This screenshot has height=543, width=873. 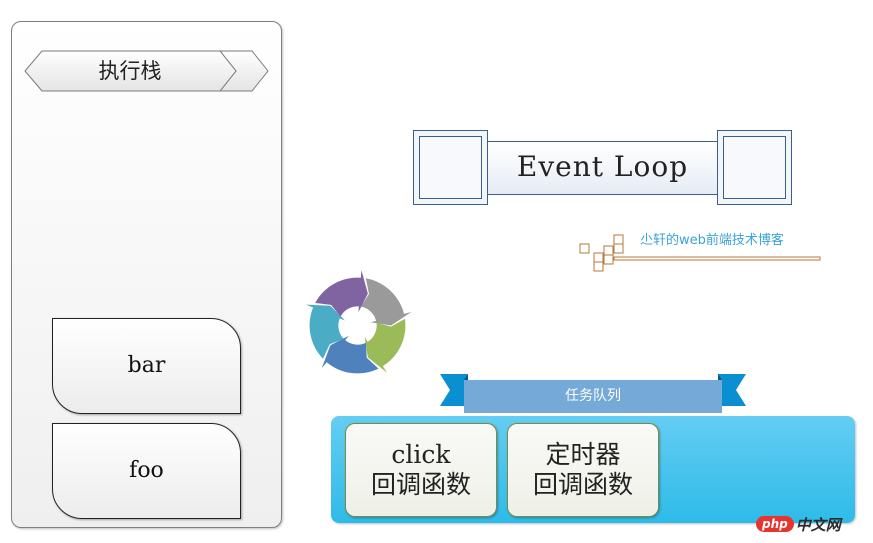 I want to click on stack-frame-foo: foo, so click(x=146, y=471).